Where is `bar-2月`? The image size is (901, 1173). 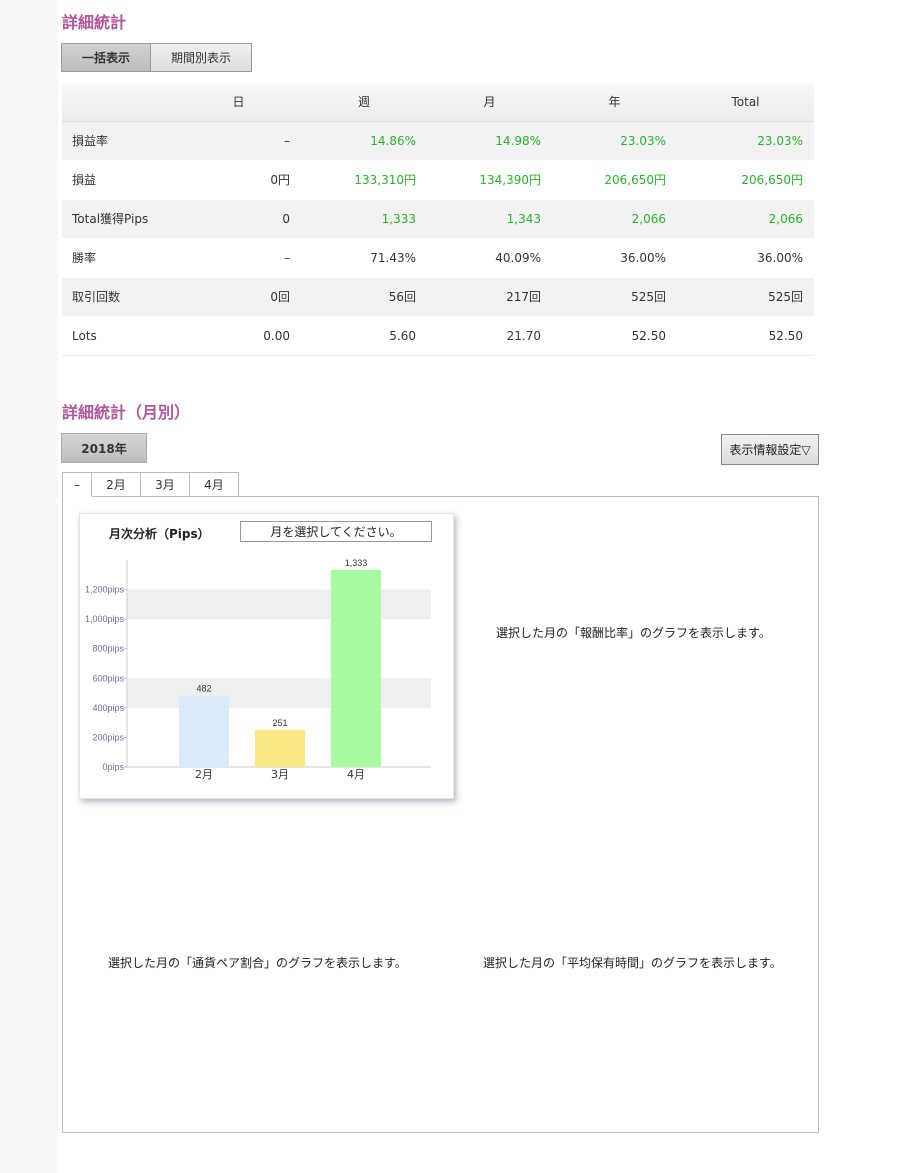
bar-2月 is located at coordinates (204, 731).